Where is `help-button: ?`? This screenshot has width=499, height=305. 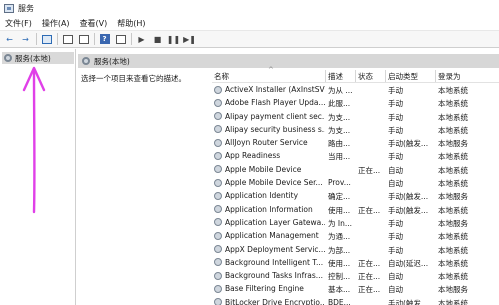
help-button: ? is located at coordinates (104, 39).